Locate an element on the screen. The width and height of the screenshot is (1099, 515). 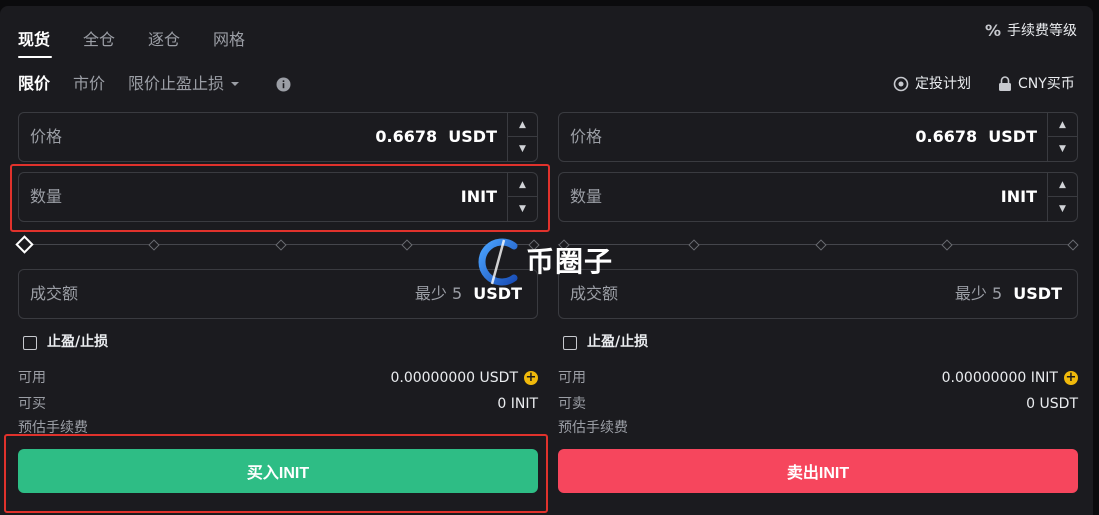
sell-amount-slider is located at coordinates (818, 245).